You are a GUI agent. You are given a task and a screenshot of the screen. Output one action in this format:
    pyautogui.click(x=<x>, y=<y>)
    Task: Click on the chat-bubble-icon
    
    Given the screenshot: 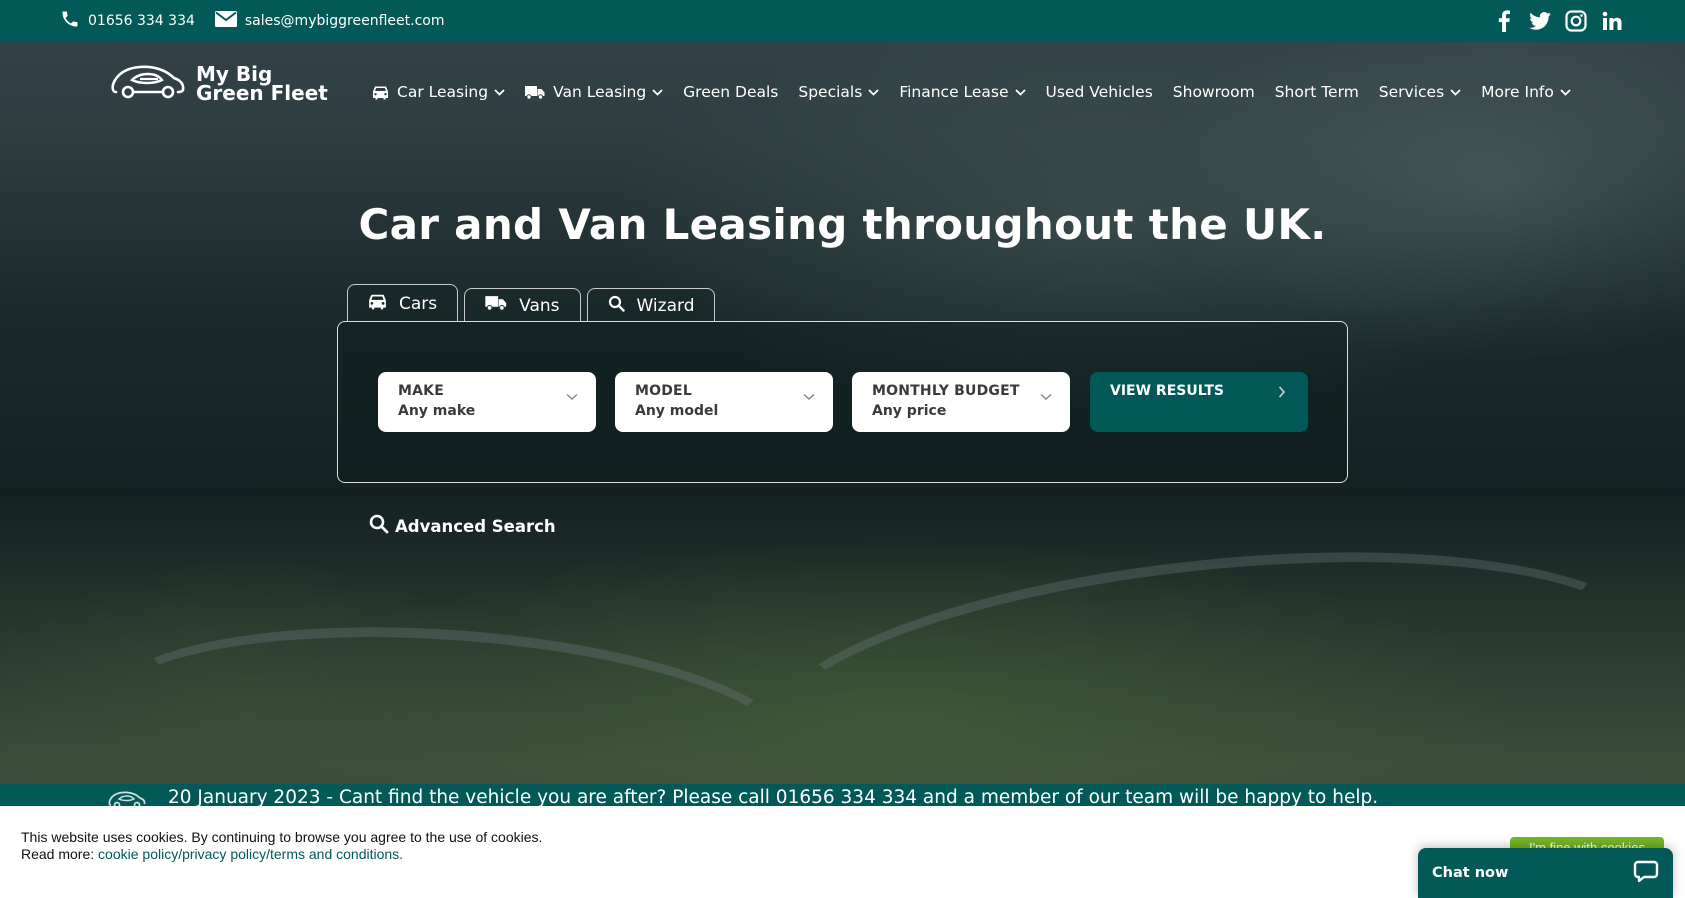 What is the action you would take?
    pyautogui.click(x=1646, y=874)
    